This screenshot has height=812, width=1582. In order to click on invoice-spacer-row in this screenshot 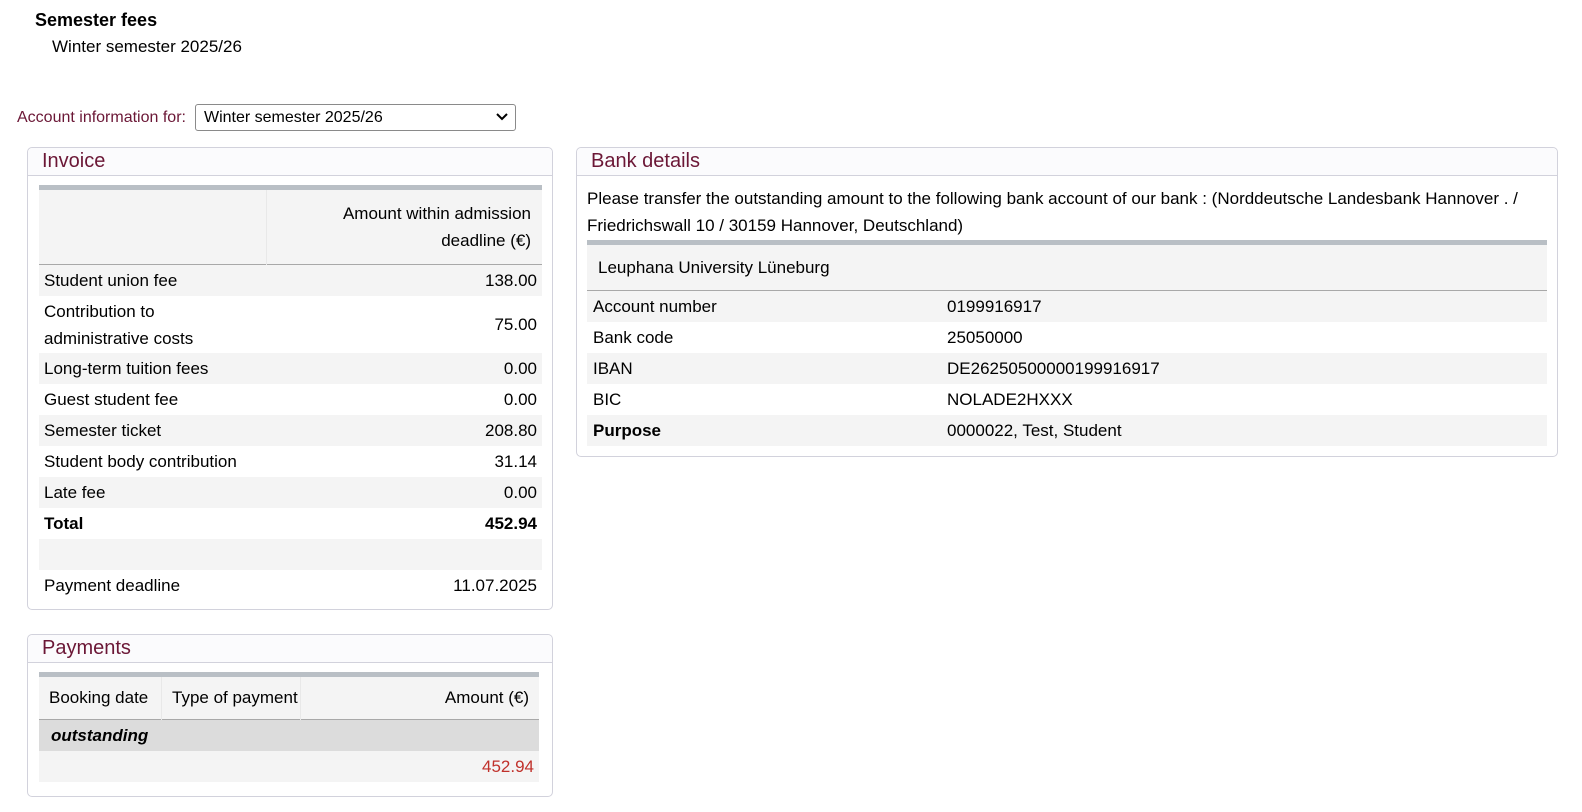, I will do `click(290, 554)`.